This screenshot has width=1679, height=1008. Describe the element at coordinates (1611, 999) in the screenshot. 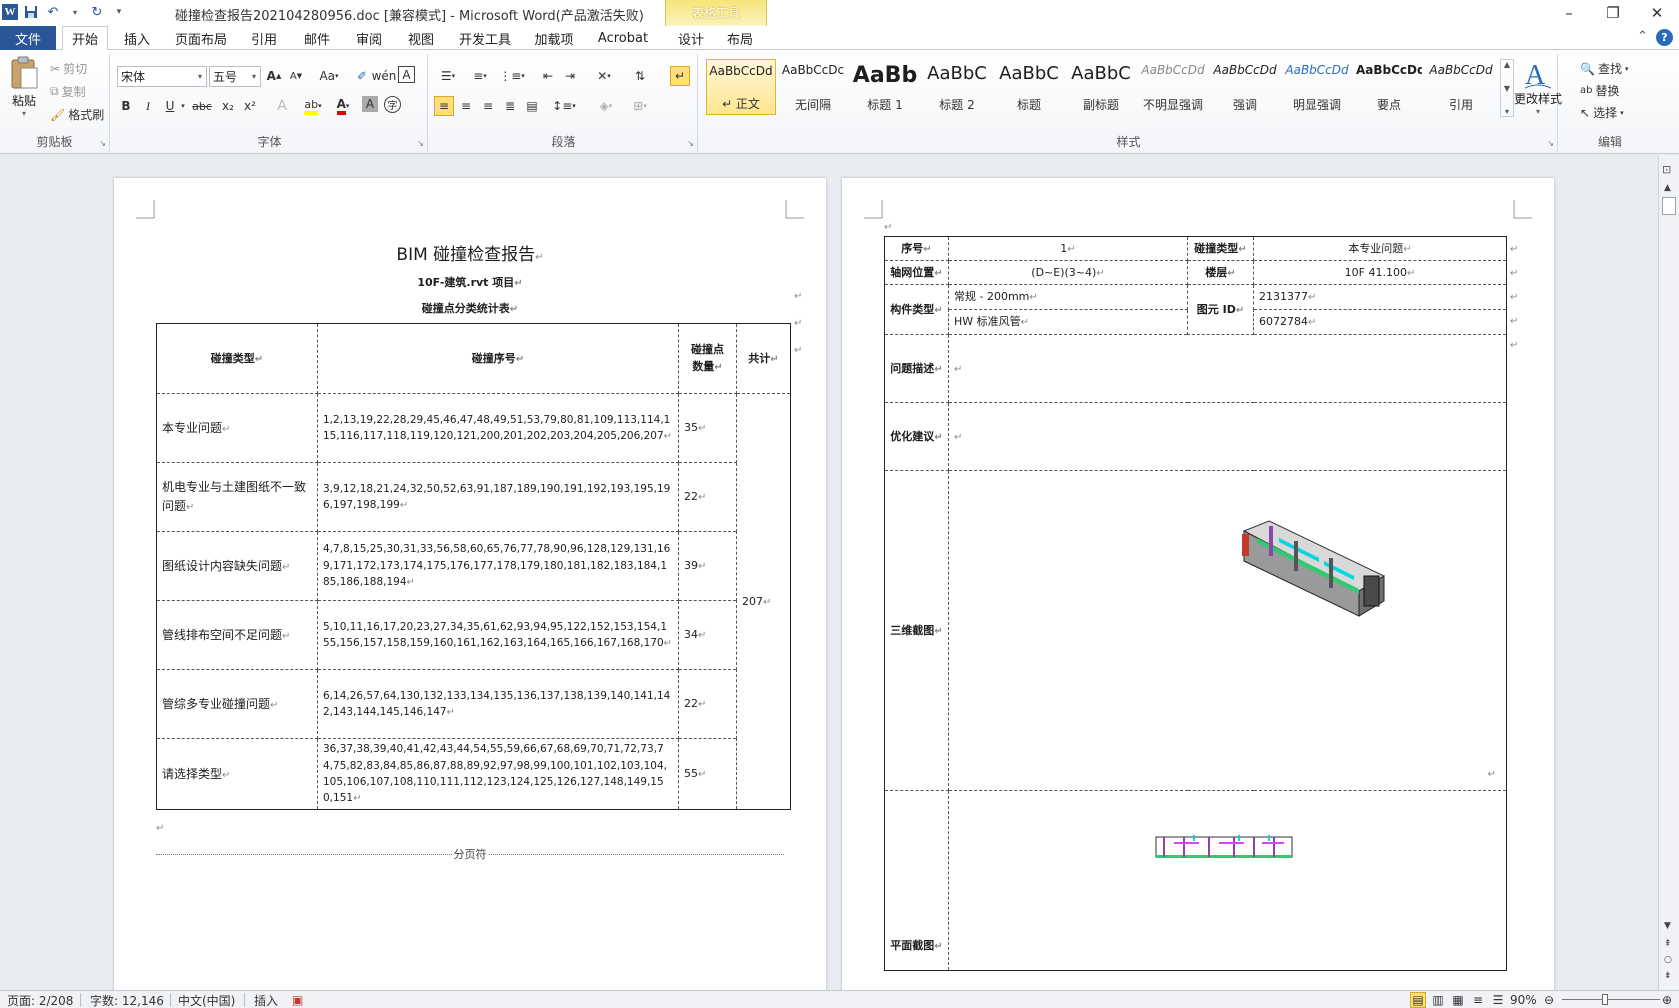

I see `zoom-slider-track` at that location.